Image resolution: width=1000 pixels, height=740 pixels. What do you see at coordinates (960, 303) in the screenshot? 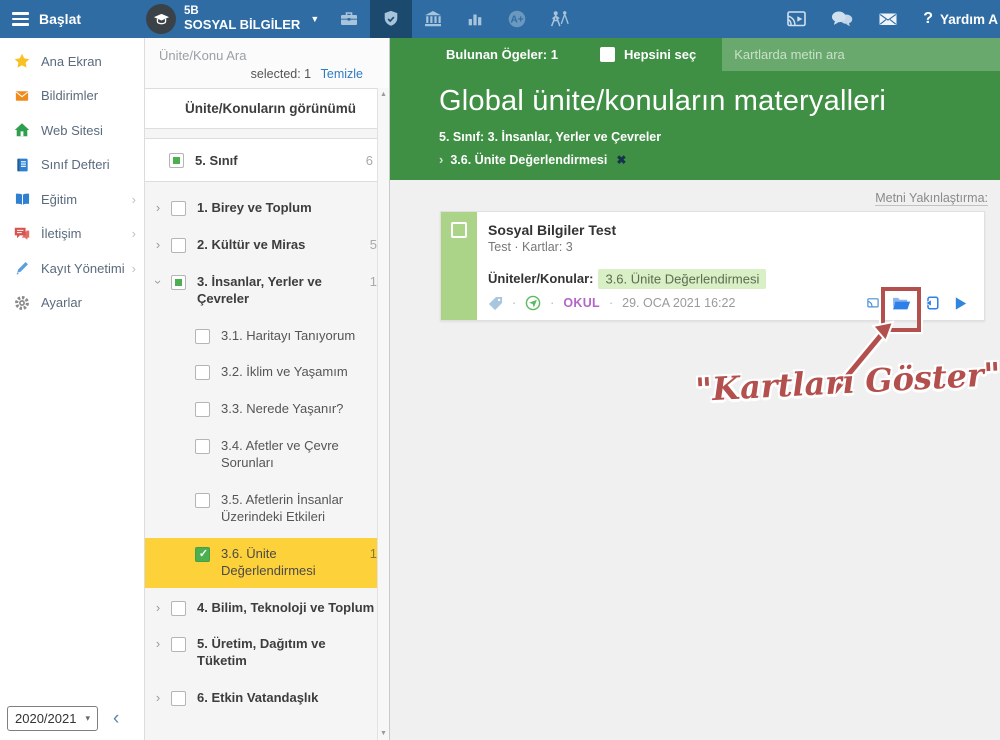
I see `play-icon` at bounding box center [960, 303].